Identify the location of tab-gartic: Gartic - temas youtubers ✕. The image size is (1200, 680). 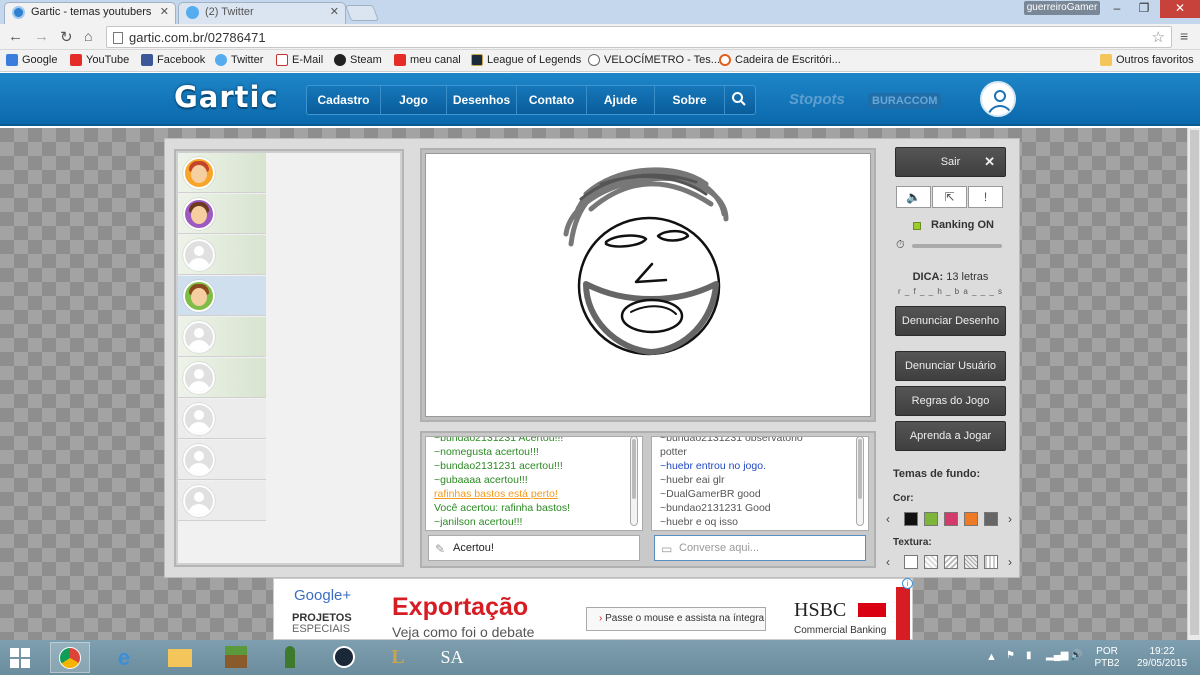
(90, 13).